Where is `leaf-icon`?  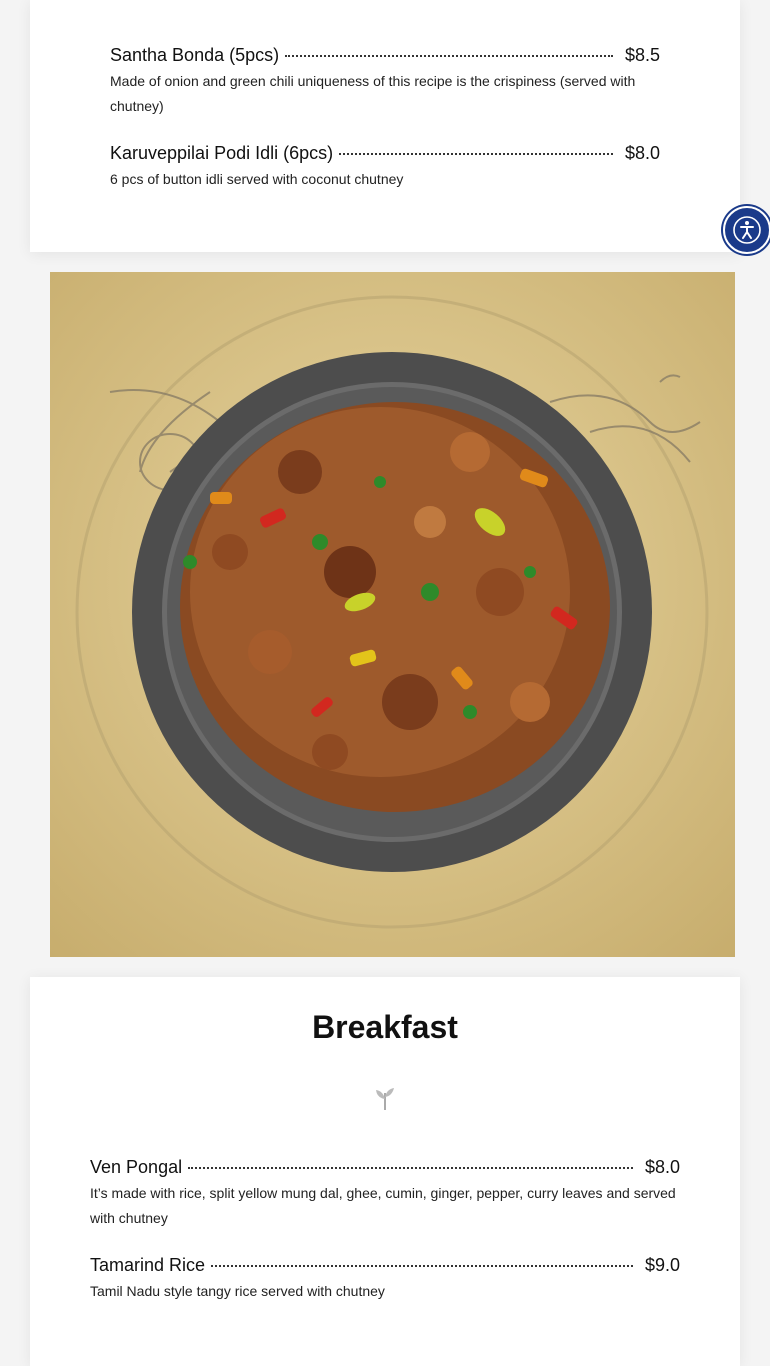 leaf-icon is located at coordinates (385, 1099).